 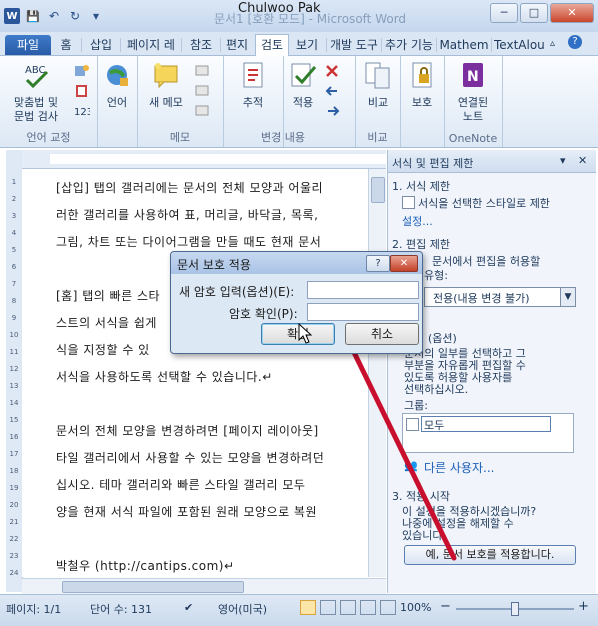 What do you see at coordinates (368, 607) in the screenshot?
I see `outline-view-icon` at bounding box center [368, 607].